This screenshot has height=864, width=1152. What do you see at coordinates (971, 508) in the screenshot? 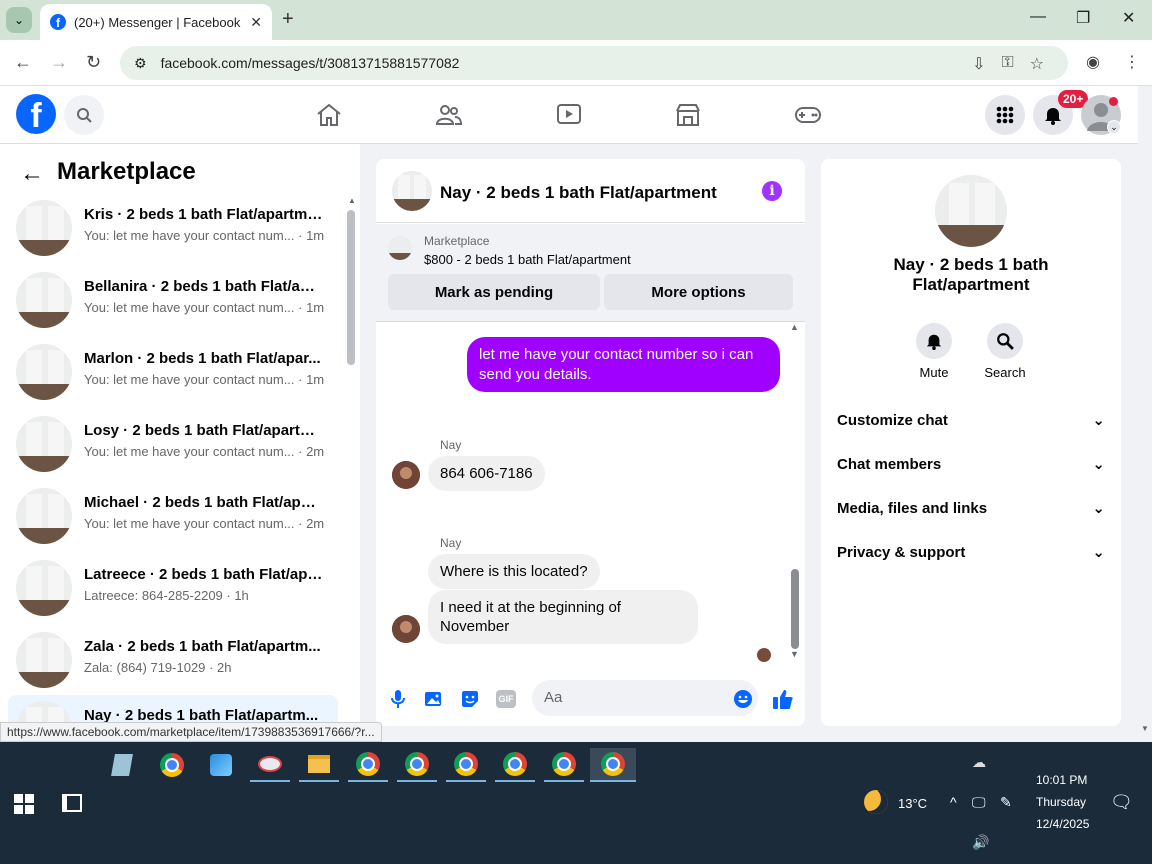
I see `media-files-links-section: Media, files and links ⌄` at bounding box center [971, 508].